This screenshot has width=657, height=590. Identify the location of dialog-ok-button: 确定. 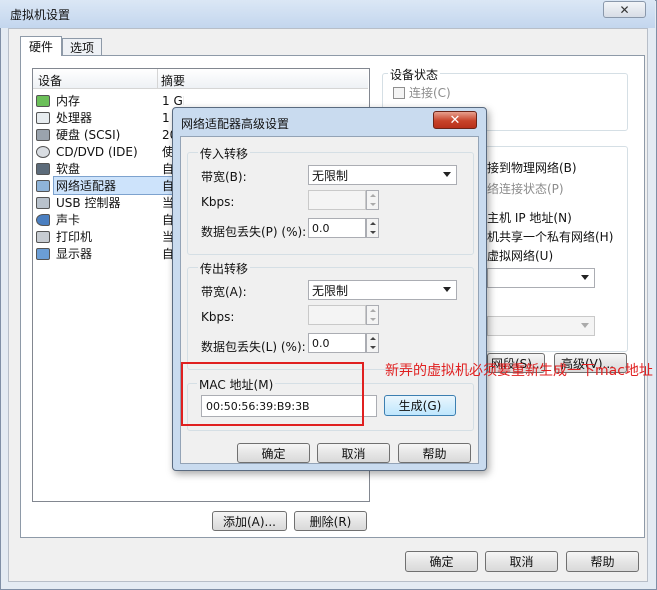
(273, 453).